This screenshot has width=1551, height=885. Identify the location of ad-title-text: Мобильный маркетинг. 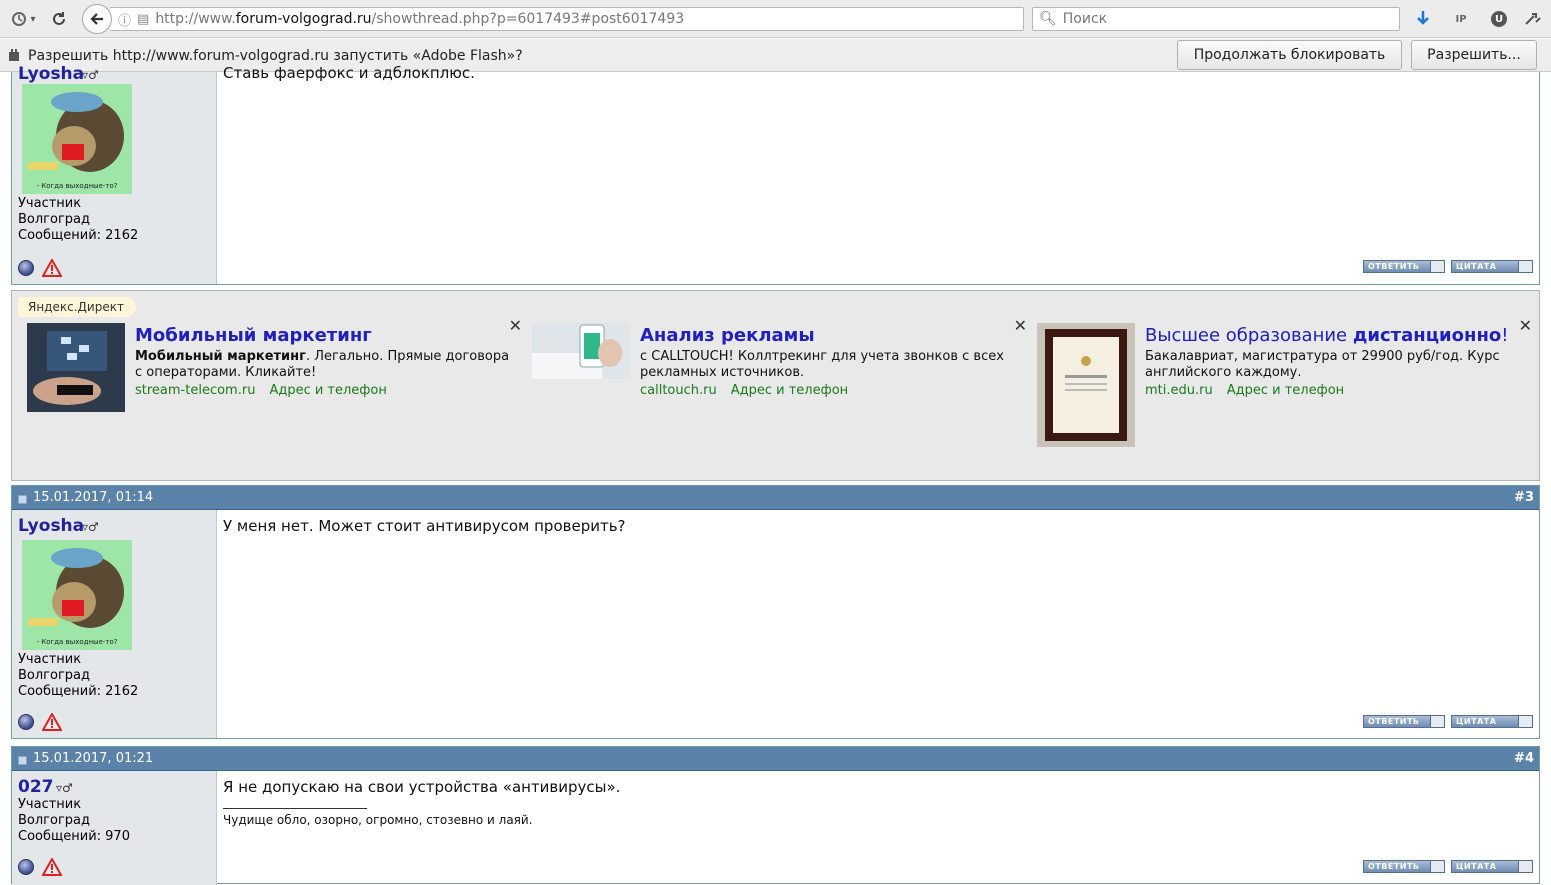
(253, 335).